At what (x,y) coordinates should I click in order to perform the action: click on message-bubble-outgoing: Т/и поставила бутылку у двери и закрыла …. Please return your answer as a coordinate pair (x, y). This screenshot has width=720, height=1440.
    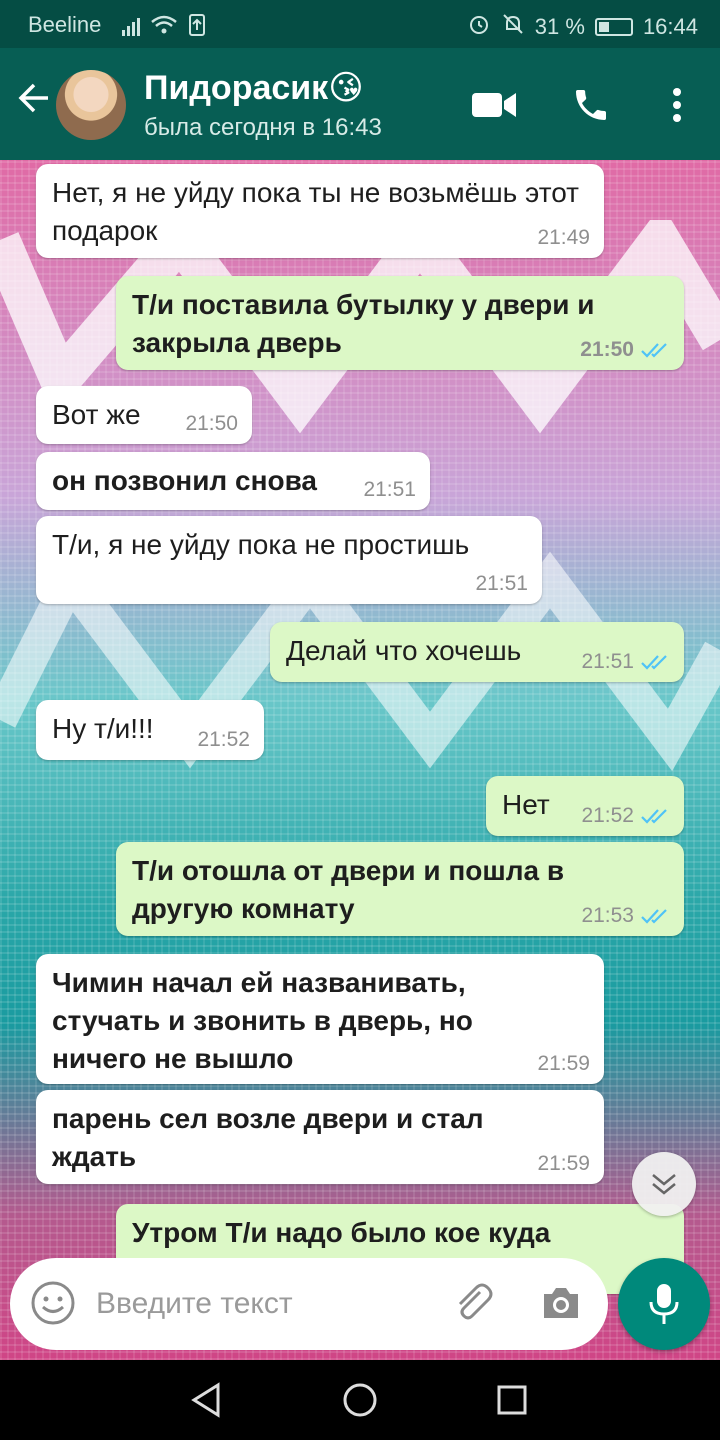
    Looking at the image, I should click on (400, 323).